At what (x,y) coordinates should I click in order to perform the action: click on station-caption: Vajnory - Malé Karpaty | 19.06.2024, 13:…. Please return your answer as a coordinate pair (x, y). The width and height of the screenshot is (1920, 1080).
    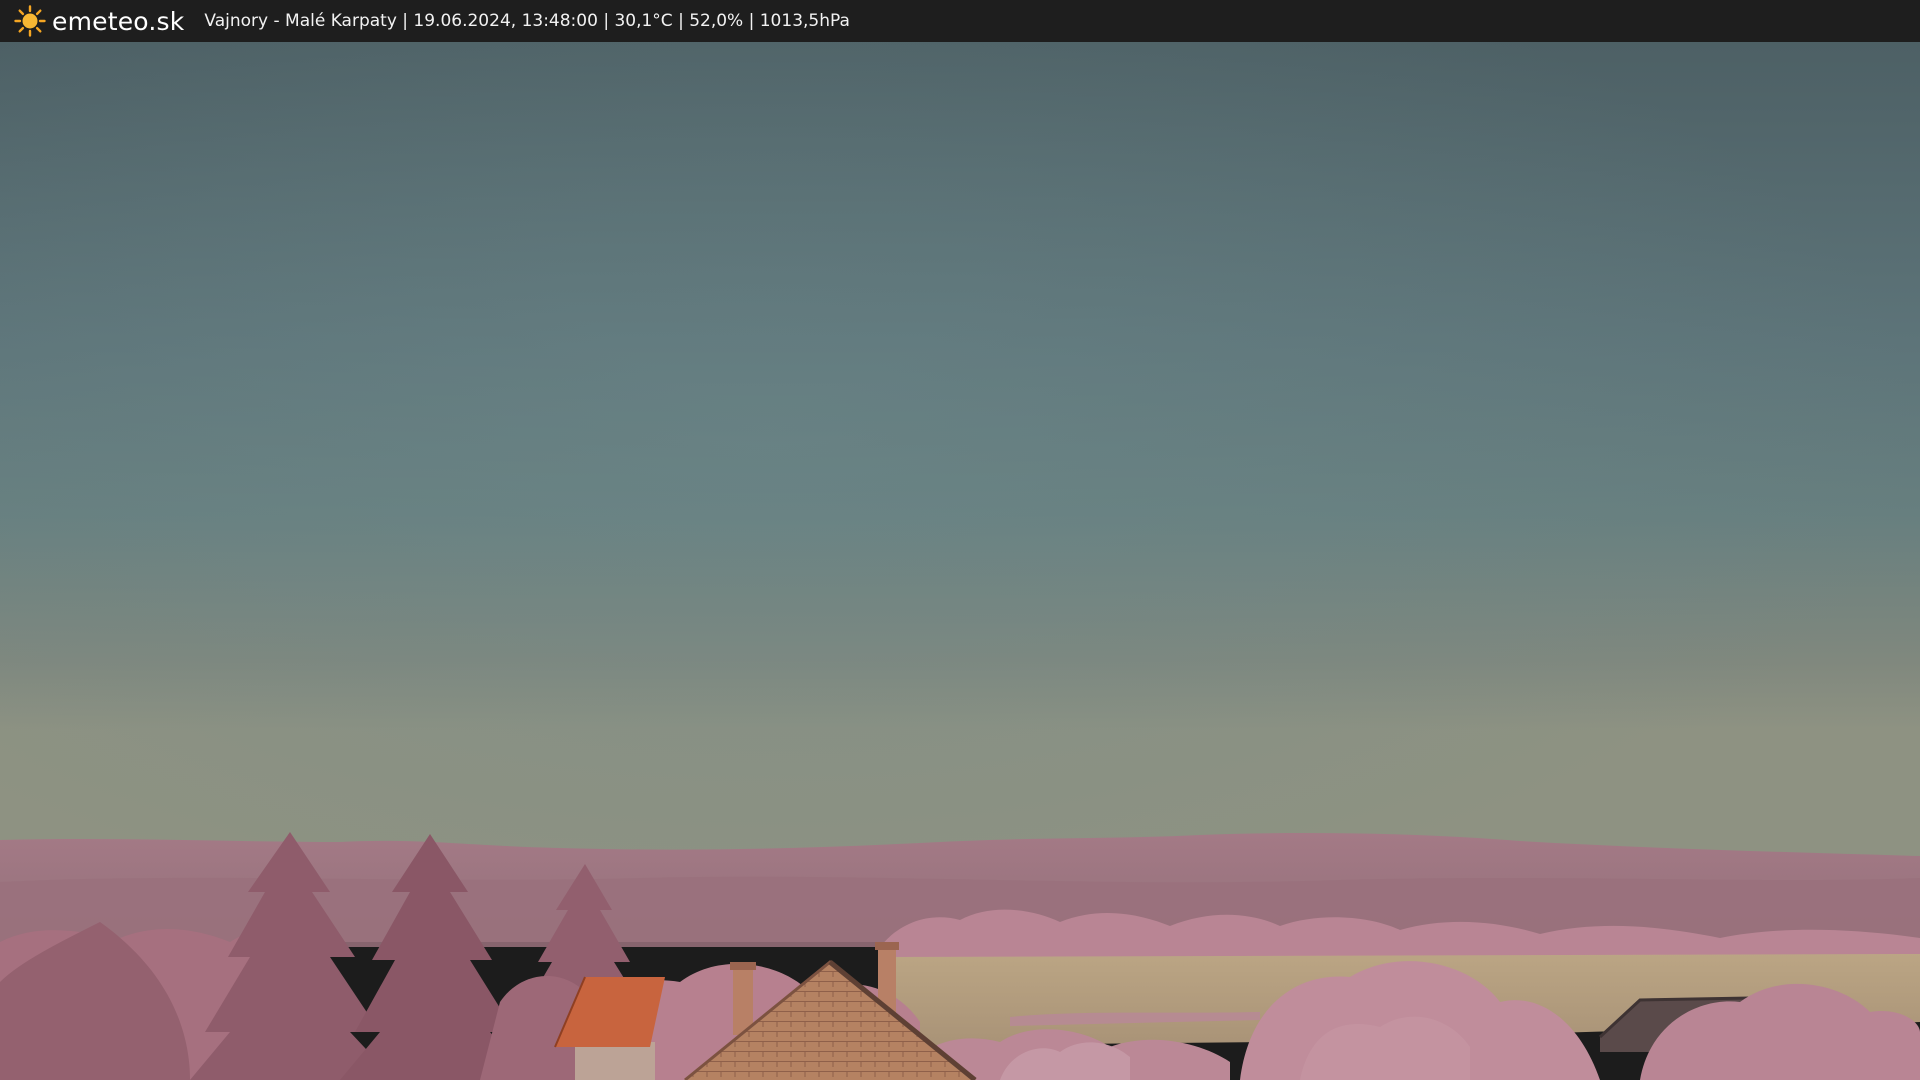
    Looking at the image, I should click on (527, 21).